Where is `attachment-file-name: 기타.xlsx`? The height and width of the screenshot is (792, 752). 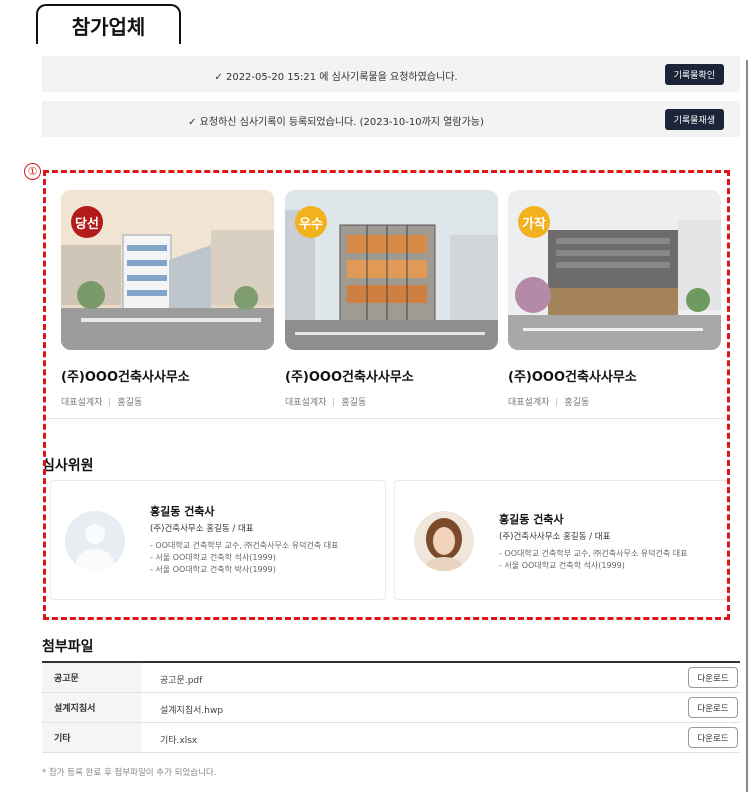 attachment-file-name: 기타.xlsx is located at coordinates (178, 739).